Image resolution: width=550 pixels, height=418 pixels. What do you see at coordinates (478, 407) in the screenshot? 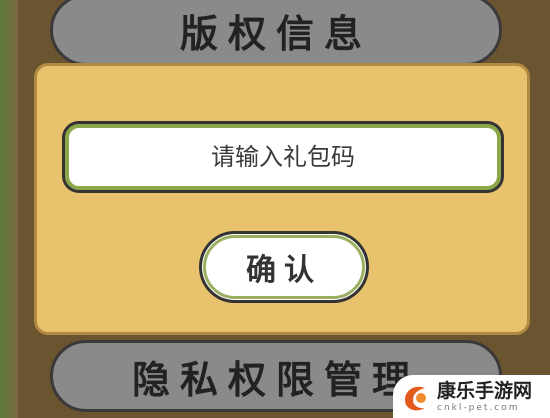
I see `watermark-url: cnkl-pet.com` at bounding box center [478, 407].